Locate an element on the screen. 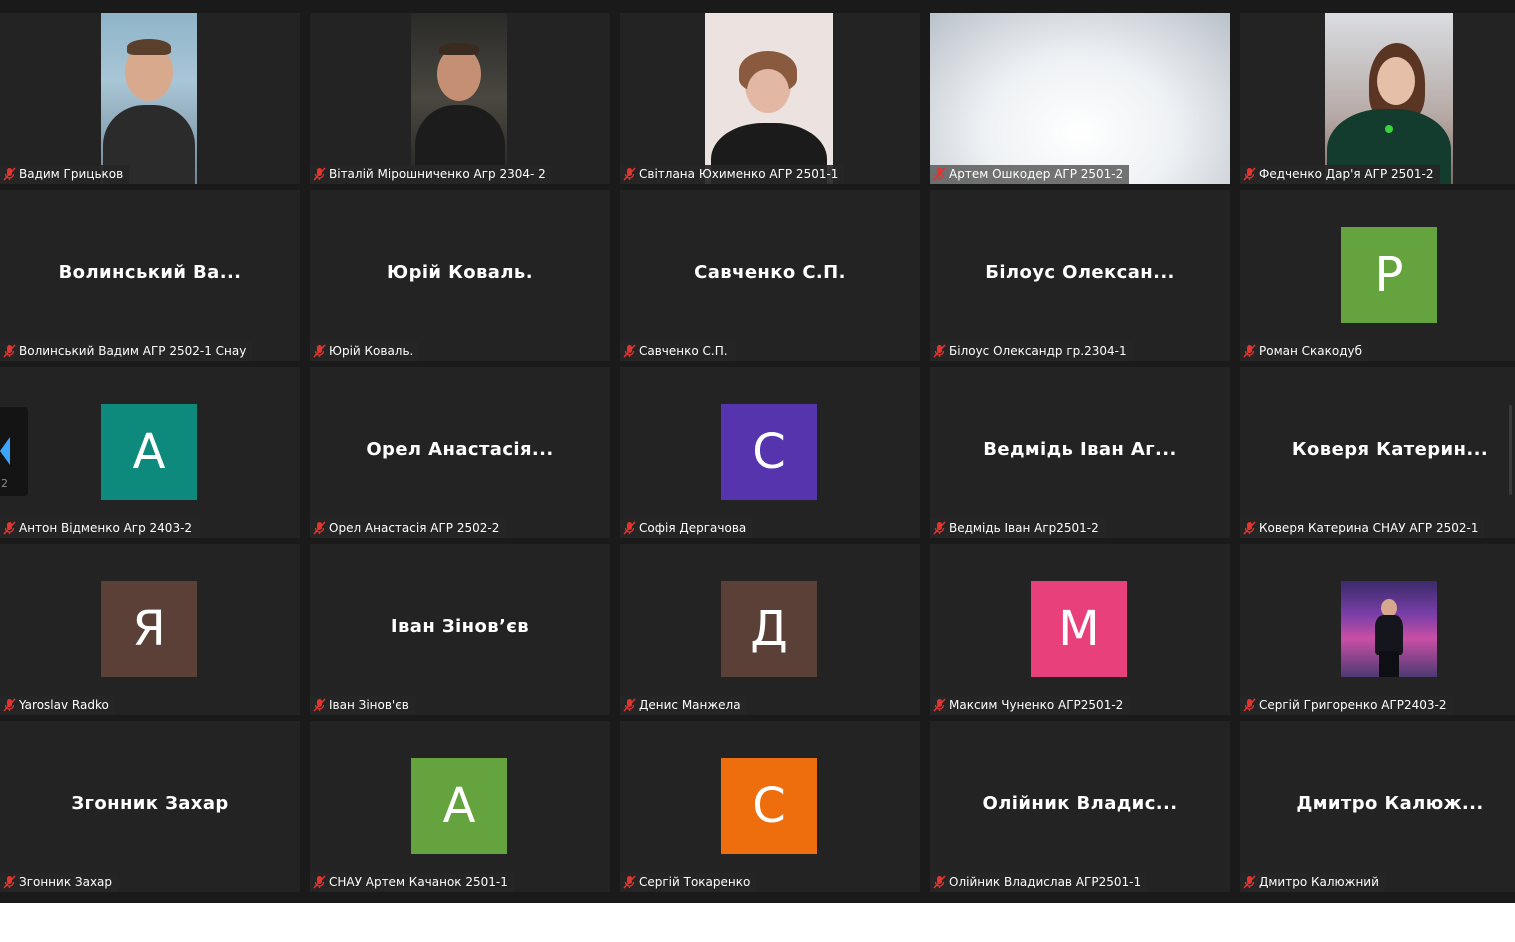  participant-name: Віталій Мірошниченко Агр 2304- 2 is located at coordinates (437, 174).